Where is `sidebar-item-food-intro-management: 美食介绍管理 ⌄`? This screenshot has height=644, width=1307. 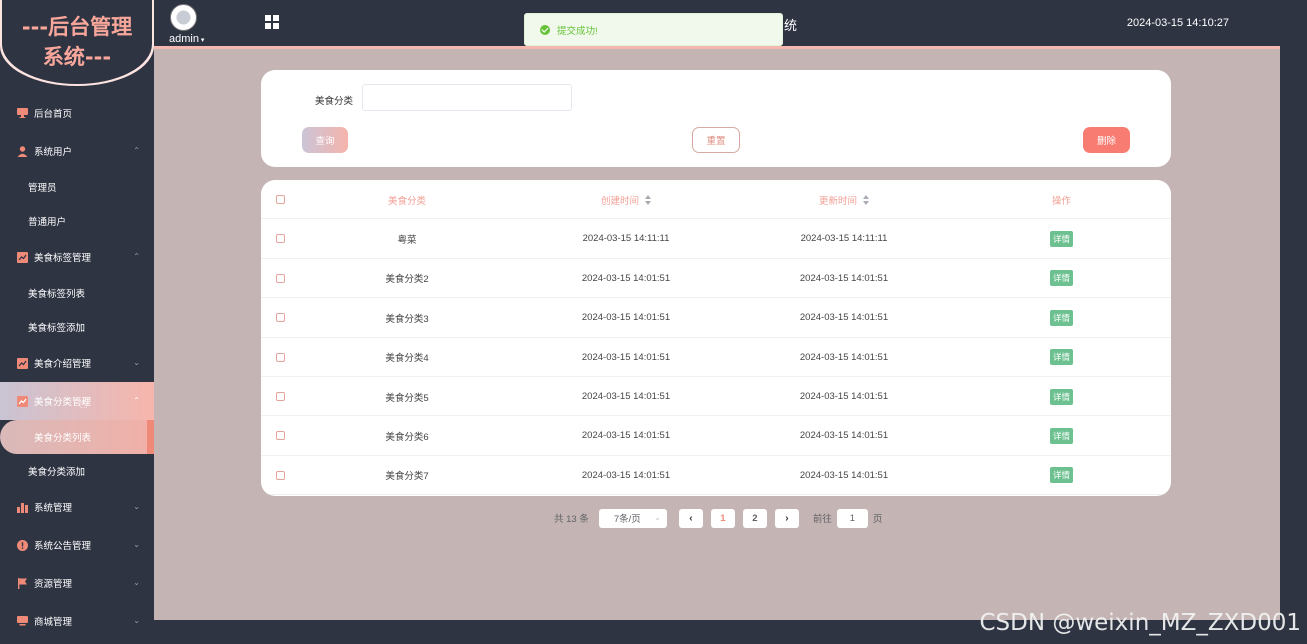 sidebar-item-food-intro-management: 美食介绍管理 ⌄ is located at coordinates (77, 363).